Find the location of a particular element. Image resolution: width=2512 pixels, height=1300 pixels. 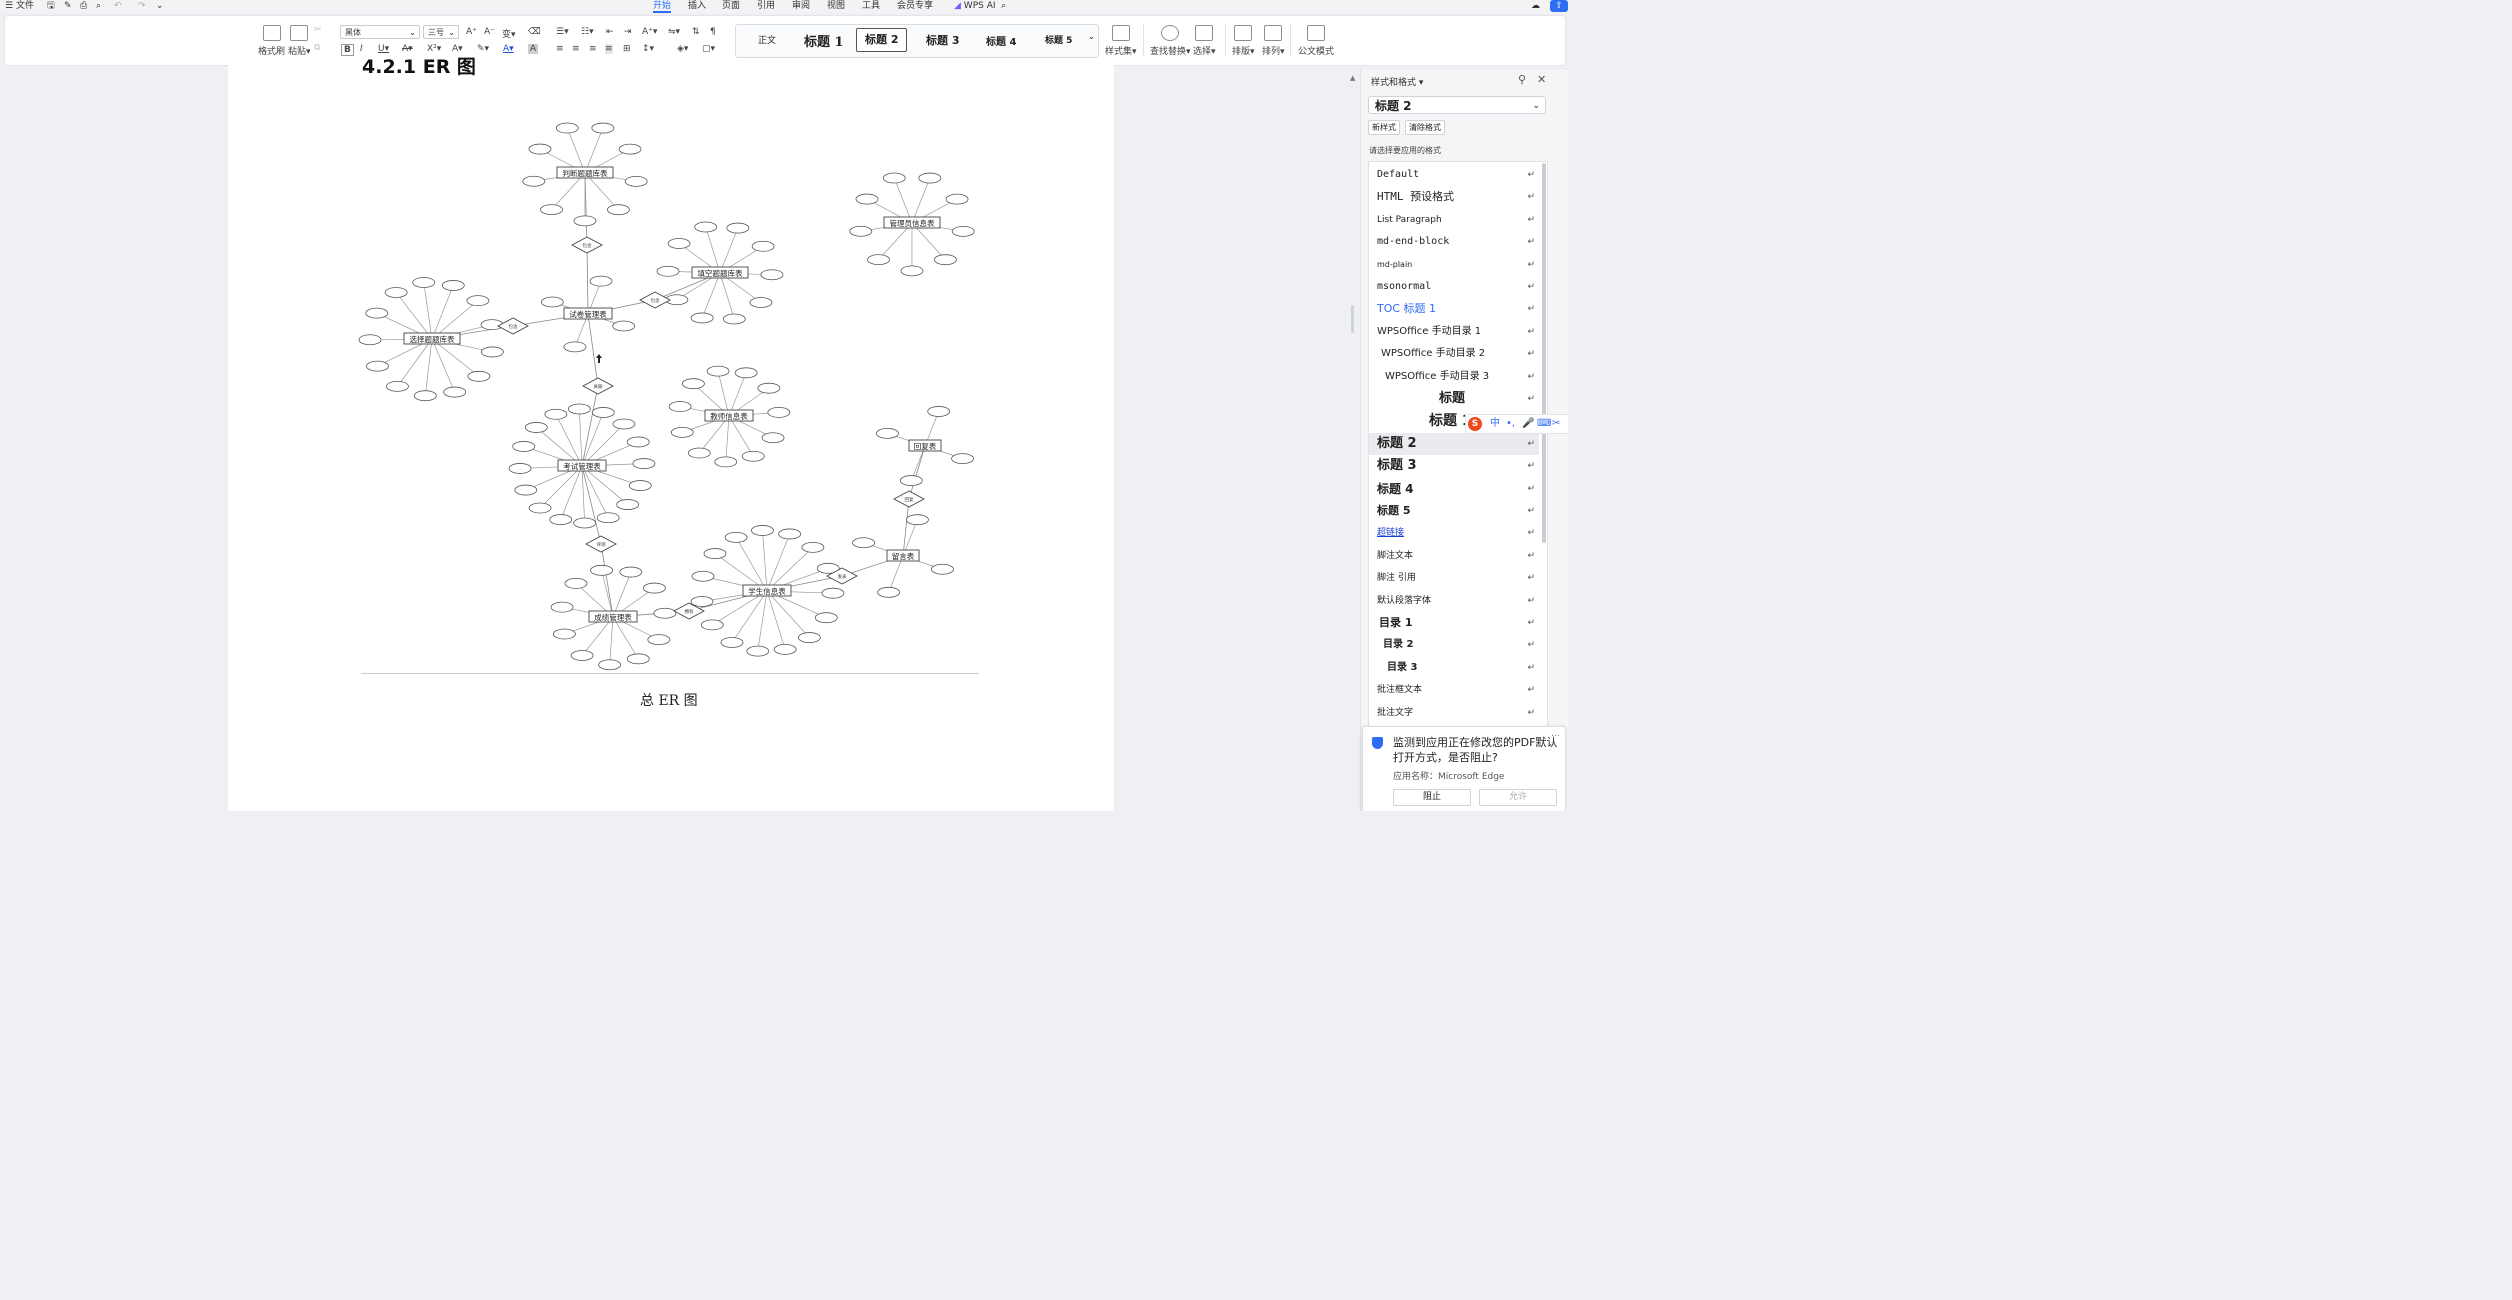

style-item: 目录 3 ↵ is located at coordinates (1454, 668).